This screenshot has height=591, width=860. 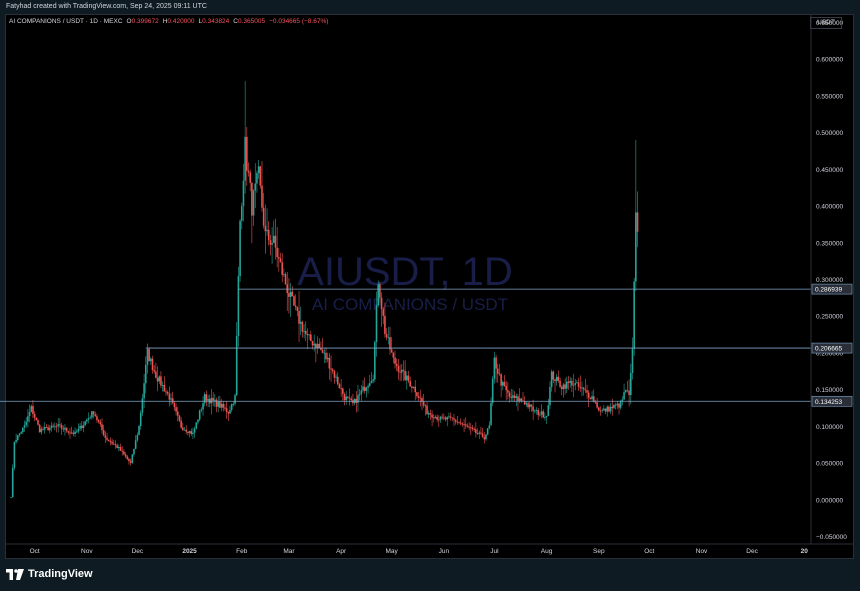 What do you see at coordinates (430, 575) in the screenshot?
I see `footer-bar: TradingView` at bounding box center [430, 575].